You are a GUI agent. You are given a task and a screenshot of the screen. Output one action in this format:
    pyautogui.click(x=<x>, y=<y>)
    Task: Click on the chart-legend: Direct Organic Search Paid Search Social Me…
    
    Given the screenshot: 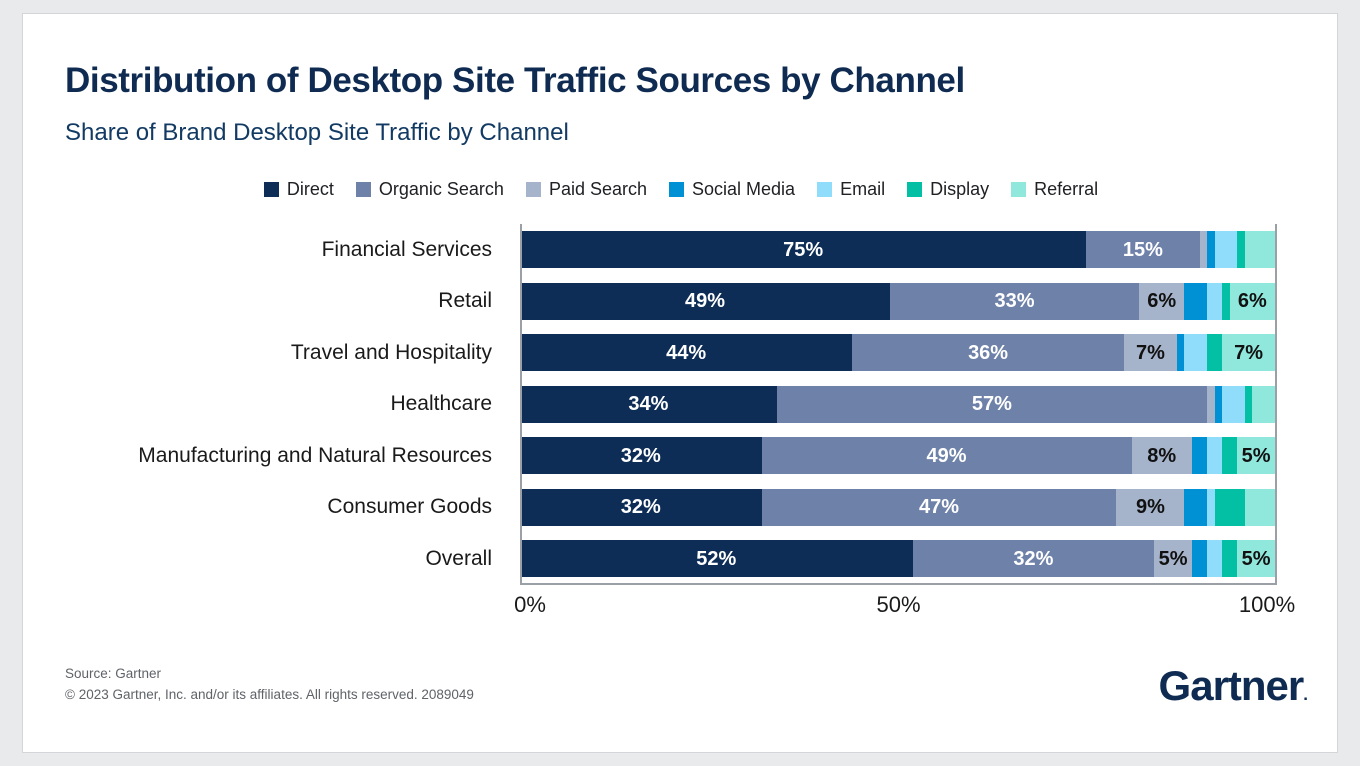 What is the action you would take?
    pyautogui.click(x=681, y=189)
    